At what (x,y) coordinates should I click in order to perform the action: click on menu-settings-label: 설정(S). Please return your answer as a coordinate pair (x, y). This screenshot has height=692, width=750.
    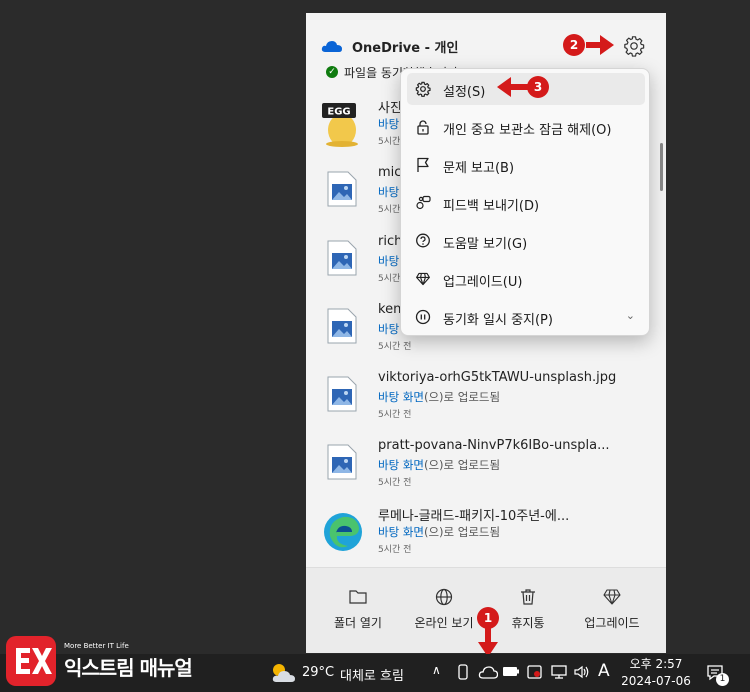
    Looking at the image, I should click on (464, 92).